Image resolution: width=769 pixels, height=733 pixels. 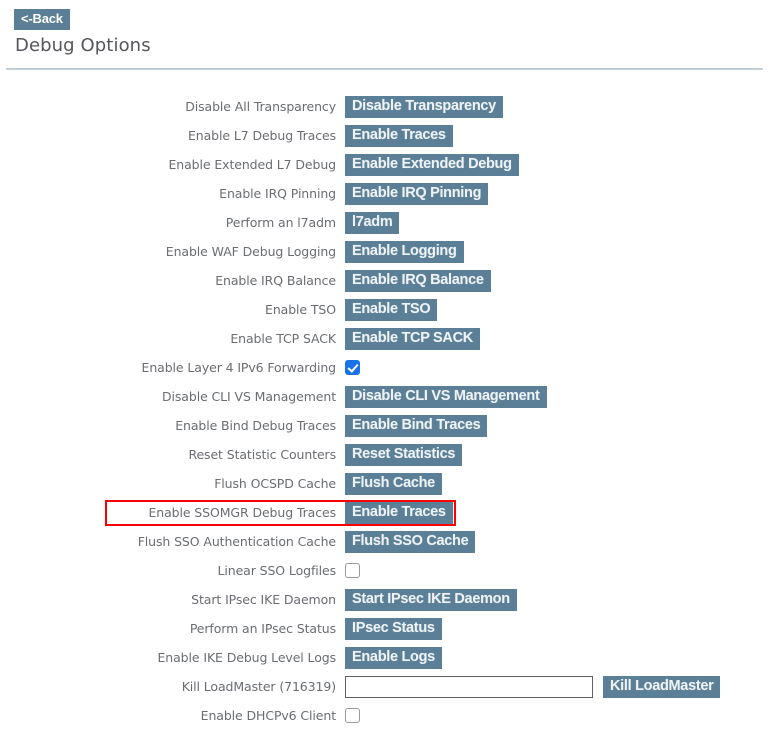 I want to click on option-control: Flush SSO Cache, so click(x=557, y=541).